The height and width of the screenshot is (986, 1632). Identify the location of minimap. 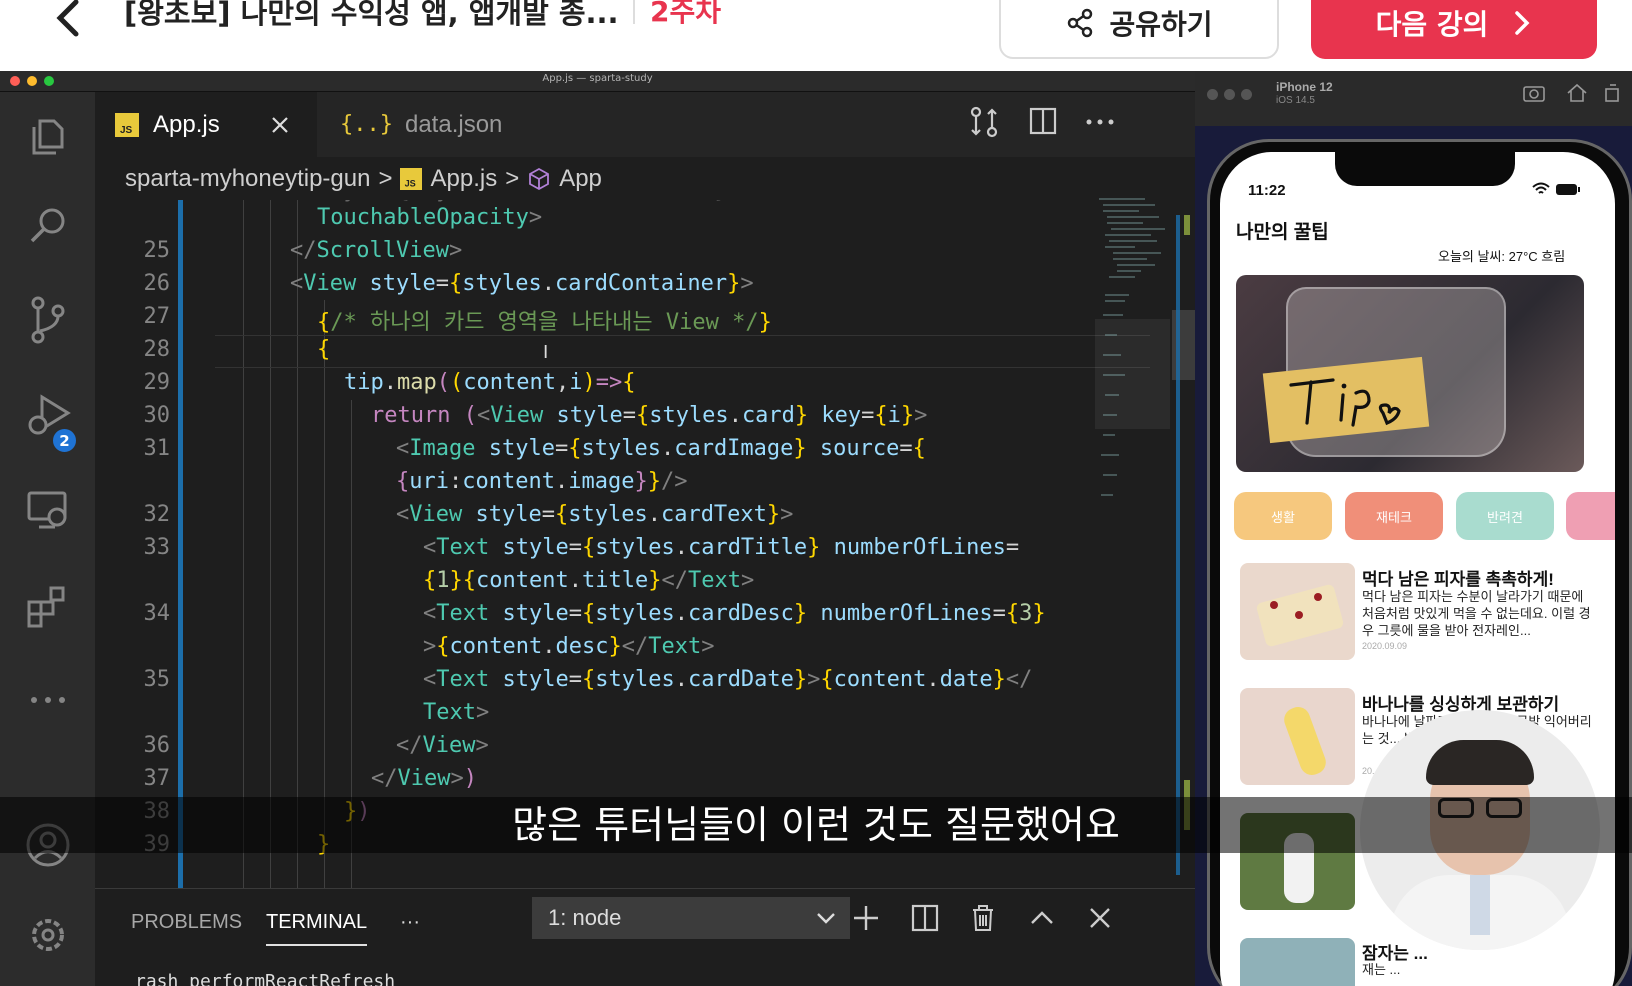
(1132, 360).